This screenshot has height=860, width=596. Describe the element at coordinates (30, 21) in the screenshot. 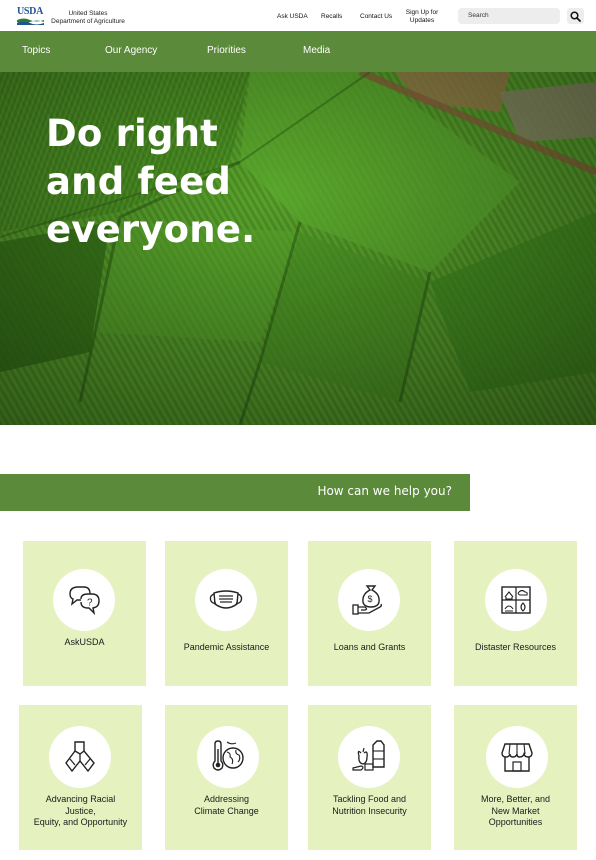

I see `usda-logo-wave-icon` at that location.